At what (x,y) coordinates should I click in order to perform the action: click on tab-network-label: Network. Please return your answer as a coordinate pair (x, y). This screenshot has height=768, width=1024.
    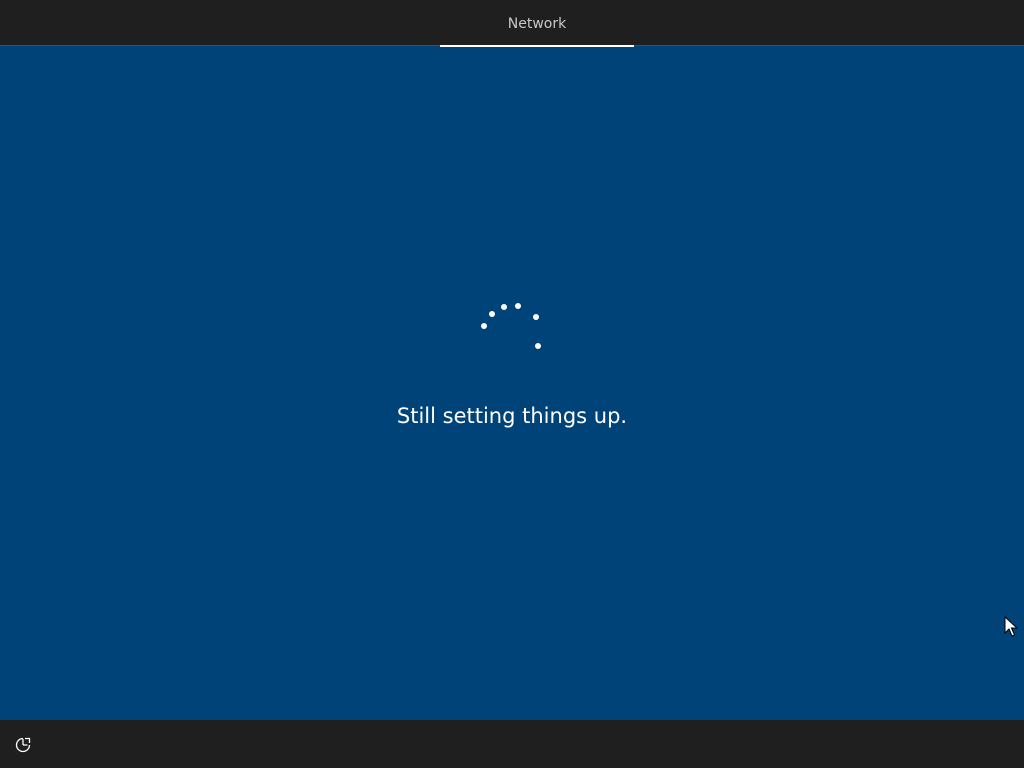
    Looking at the image, I should click on (537, 24).